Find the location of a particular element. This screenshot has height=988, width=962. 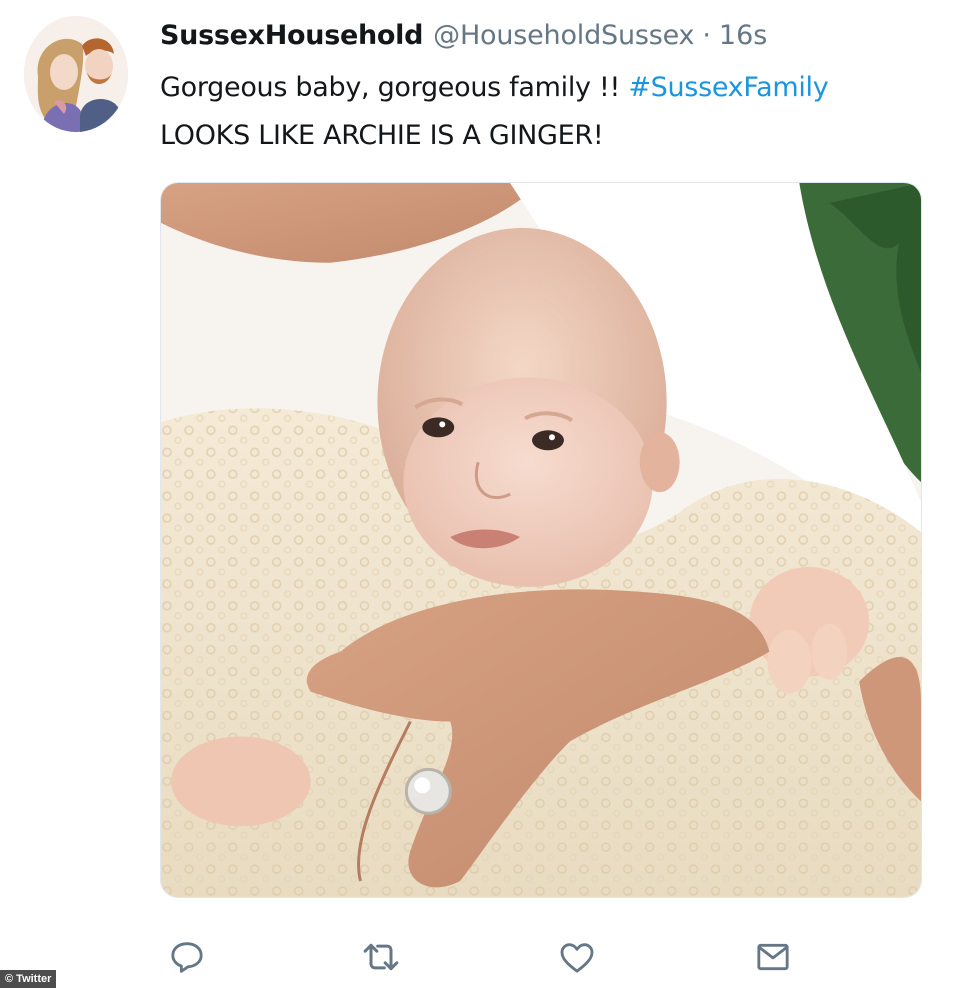

like-icon is located at coordinates (577, 958).